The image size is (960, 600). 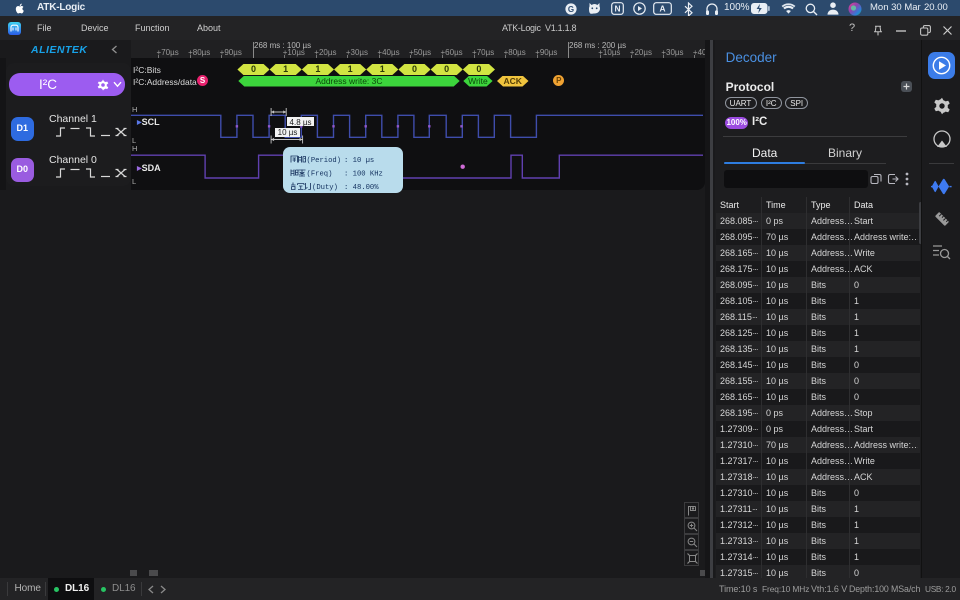 I want to click on svg-text:: 100 KHz: : 100 KHz, so click(x=363, y=175).